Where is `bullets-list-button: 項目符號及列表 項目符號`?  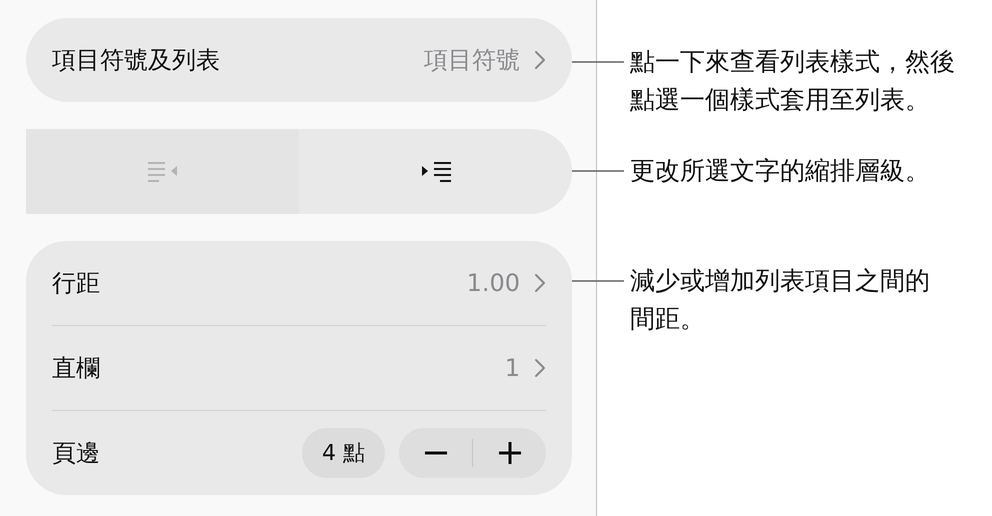
bullets-list-button: 項目符號及列表 項目符號 is located at coordinates (299, 60).